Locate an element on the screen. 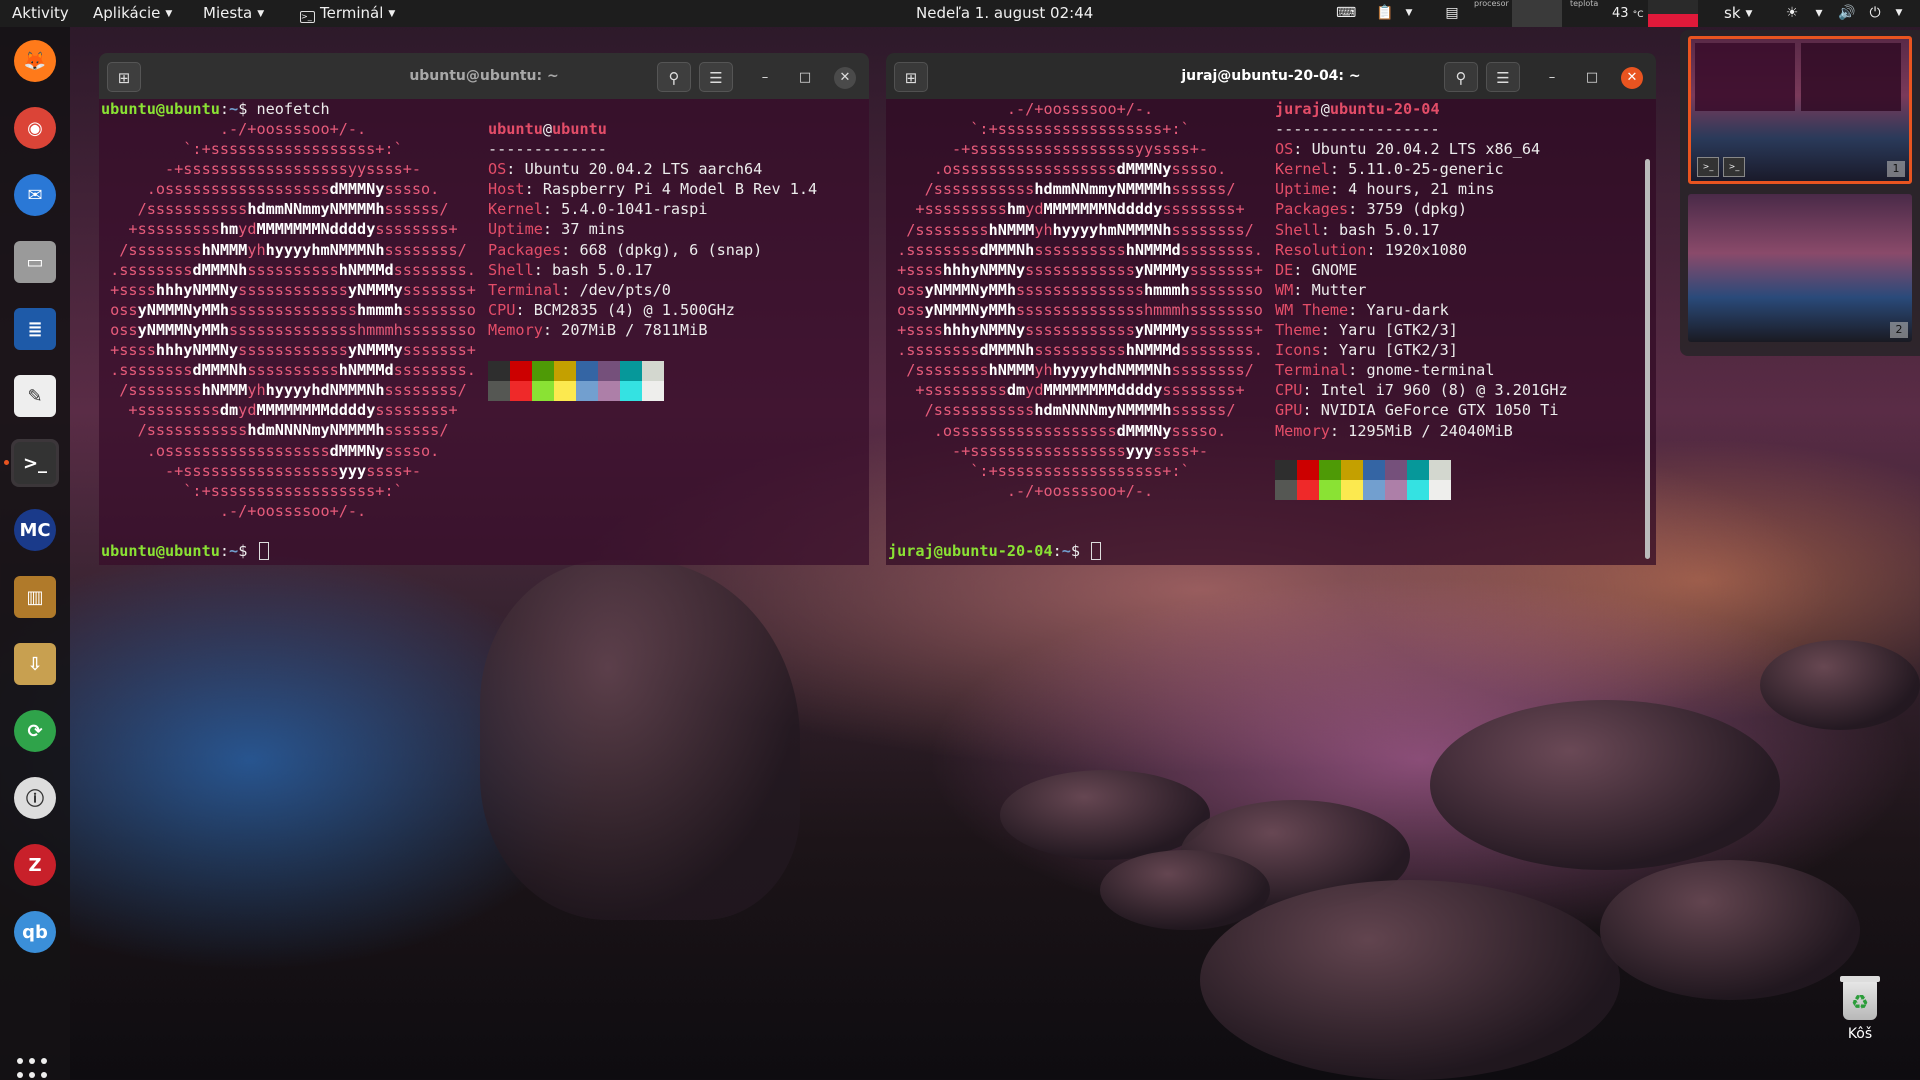 This screenshot has width=1920, height=1080. minimize-icon: – is located at coordinates (765, 77).